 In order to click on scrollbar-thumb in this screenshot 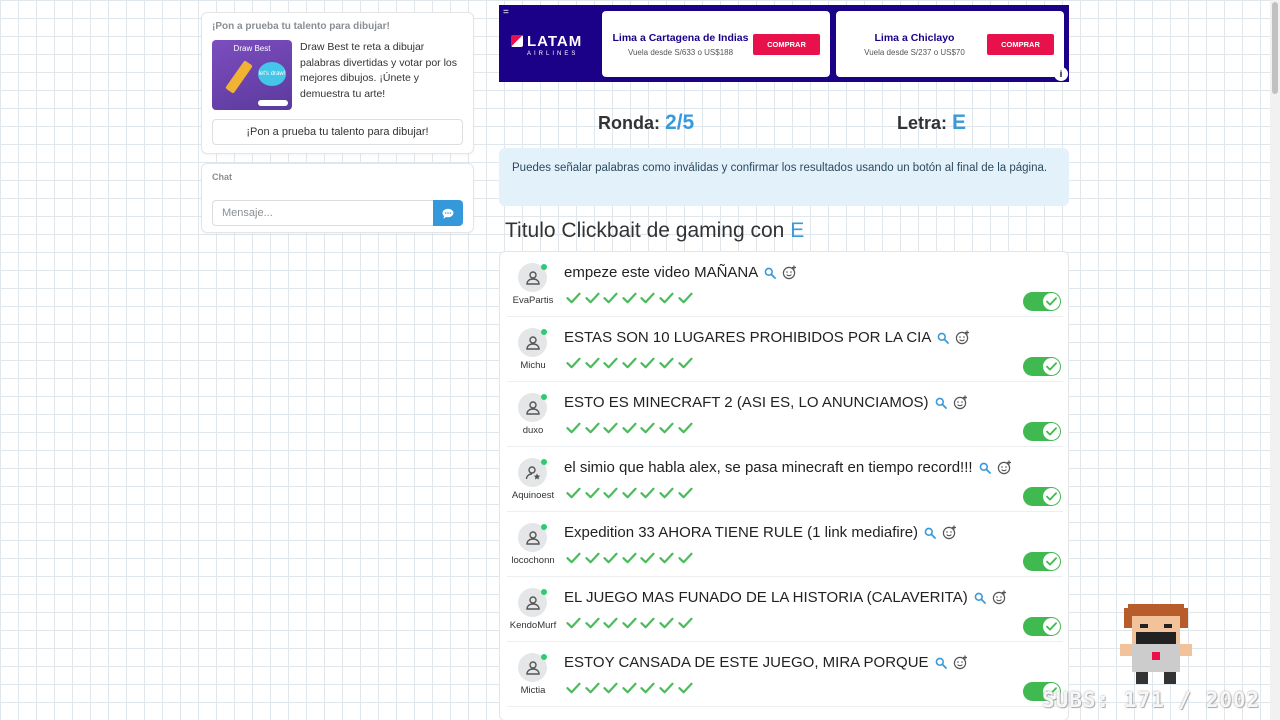, I will do `click(1275, 48)`.